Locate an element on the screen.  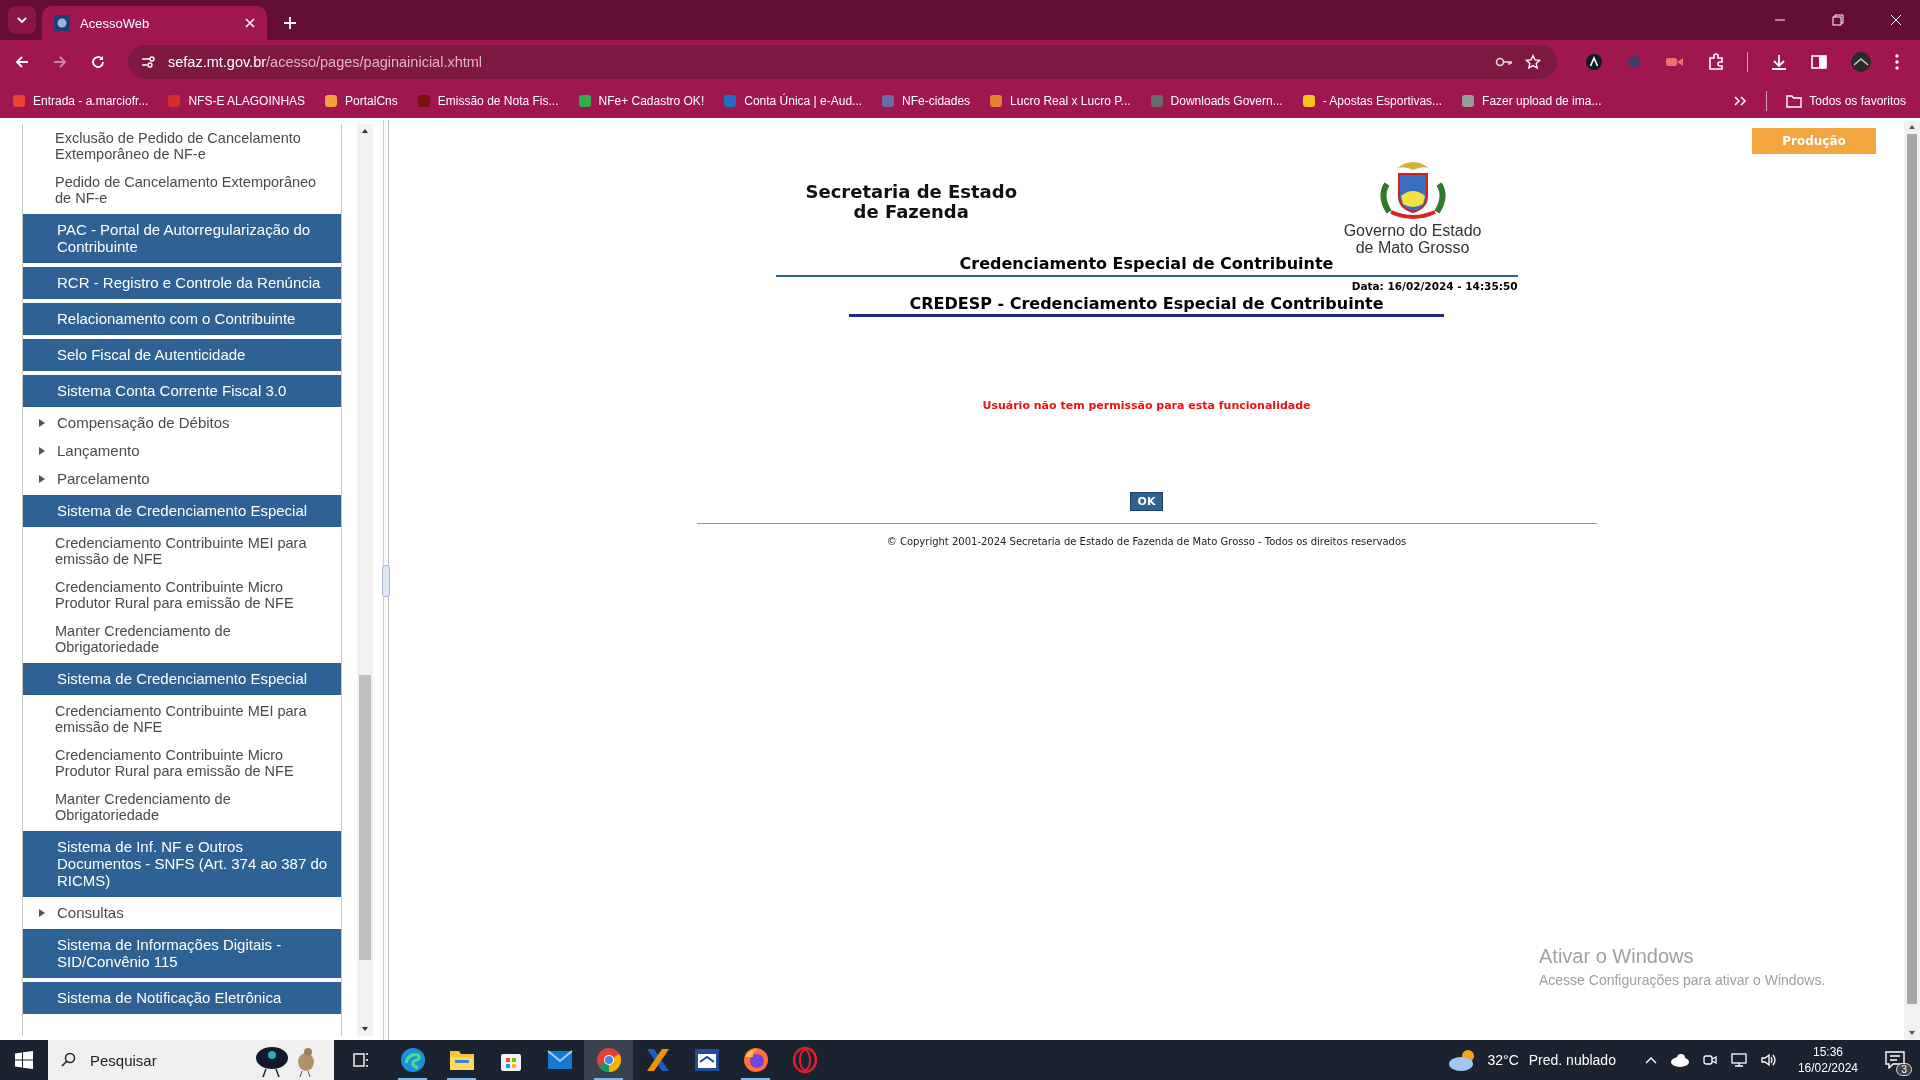
date-text: Data: 16/02/2024 - 14:35:50 is located at coordinates (1434, 286).